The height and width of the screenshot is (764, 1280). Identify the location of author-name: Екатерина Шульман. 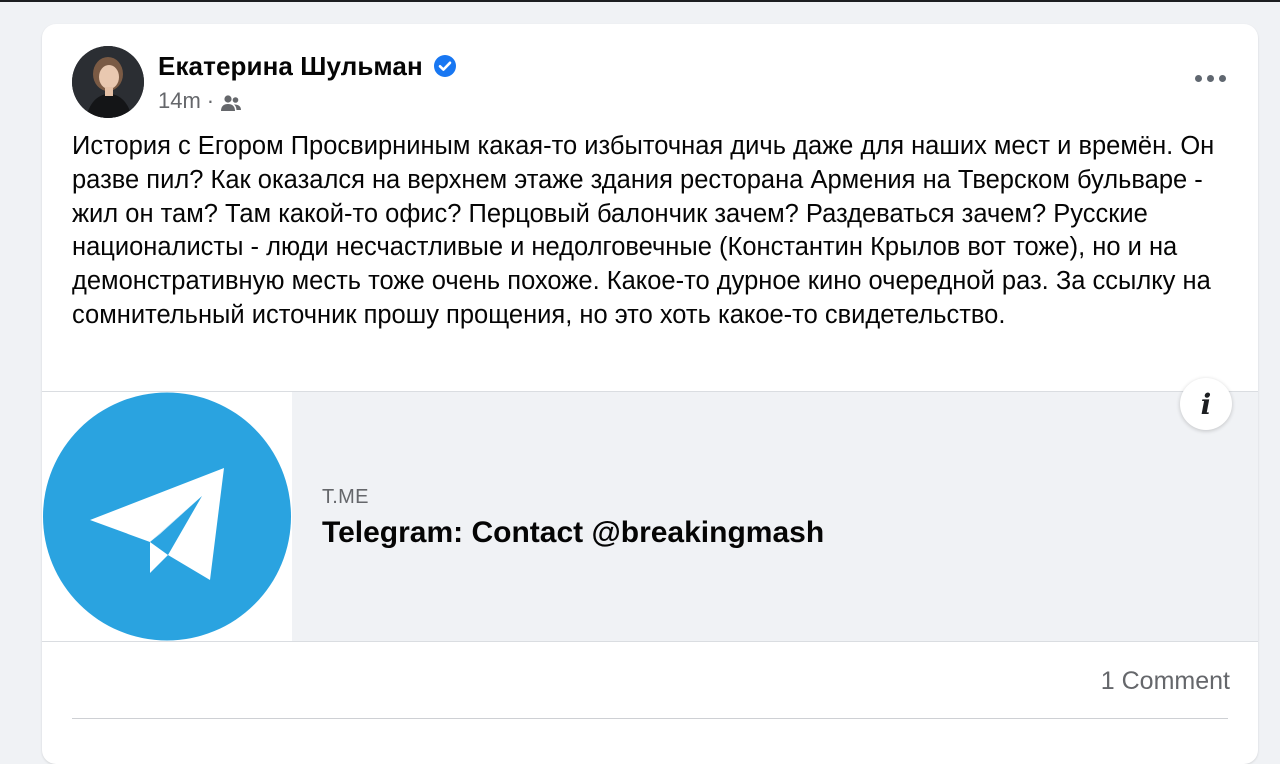
(290, 66).